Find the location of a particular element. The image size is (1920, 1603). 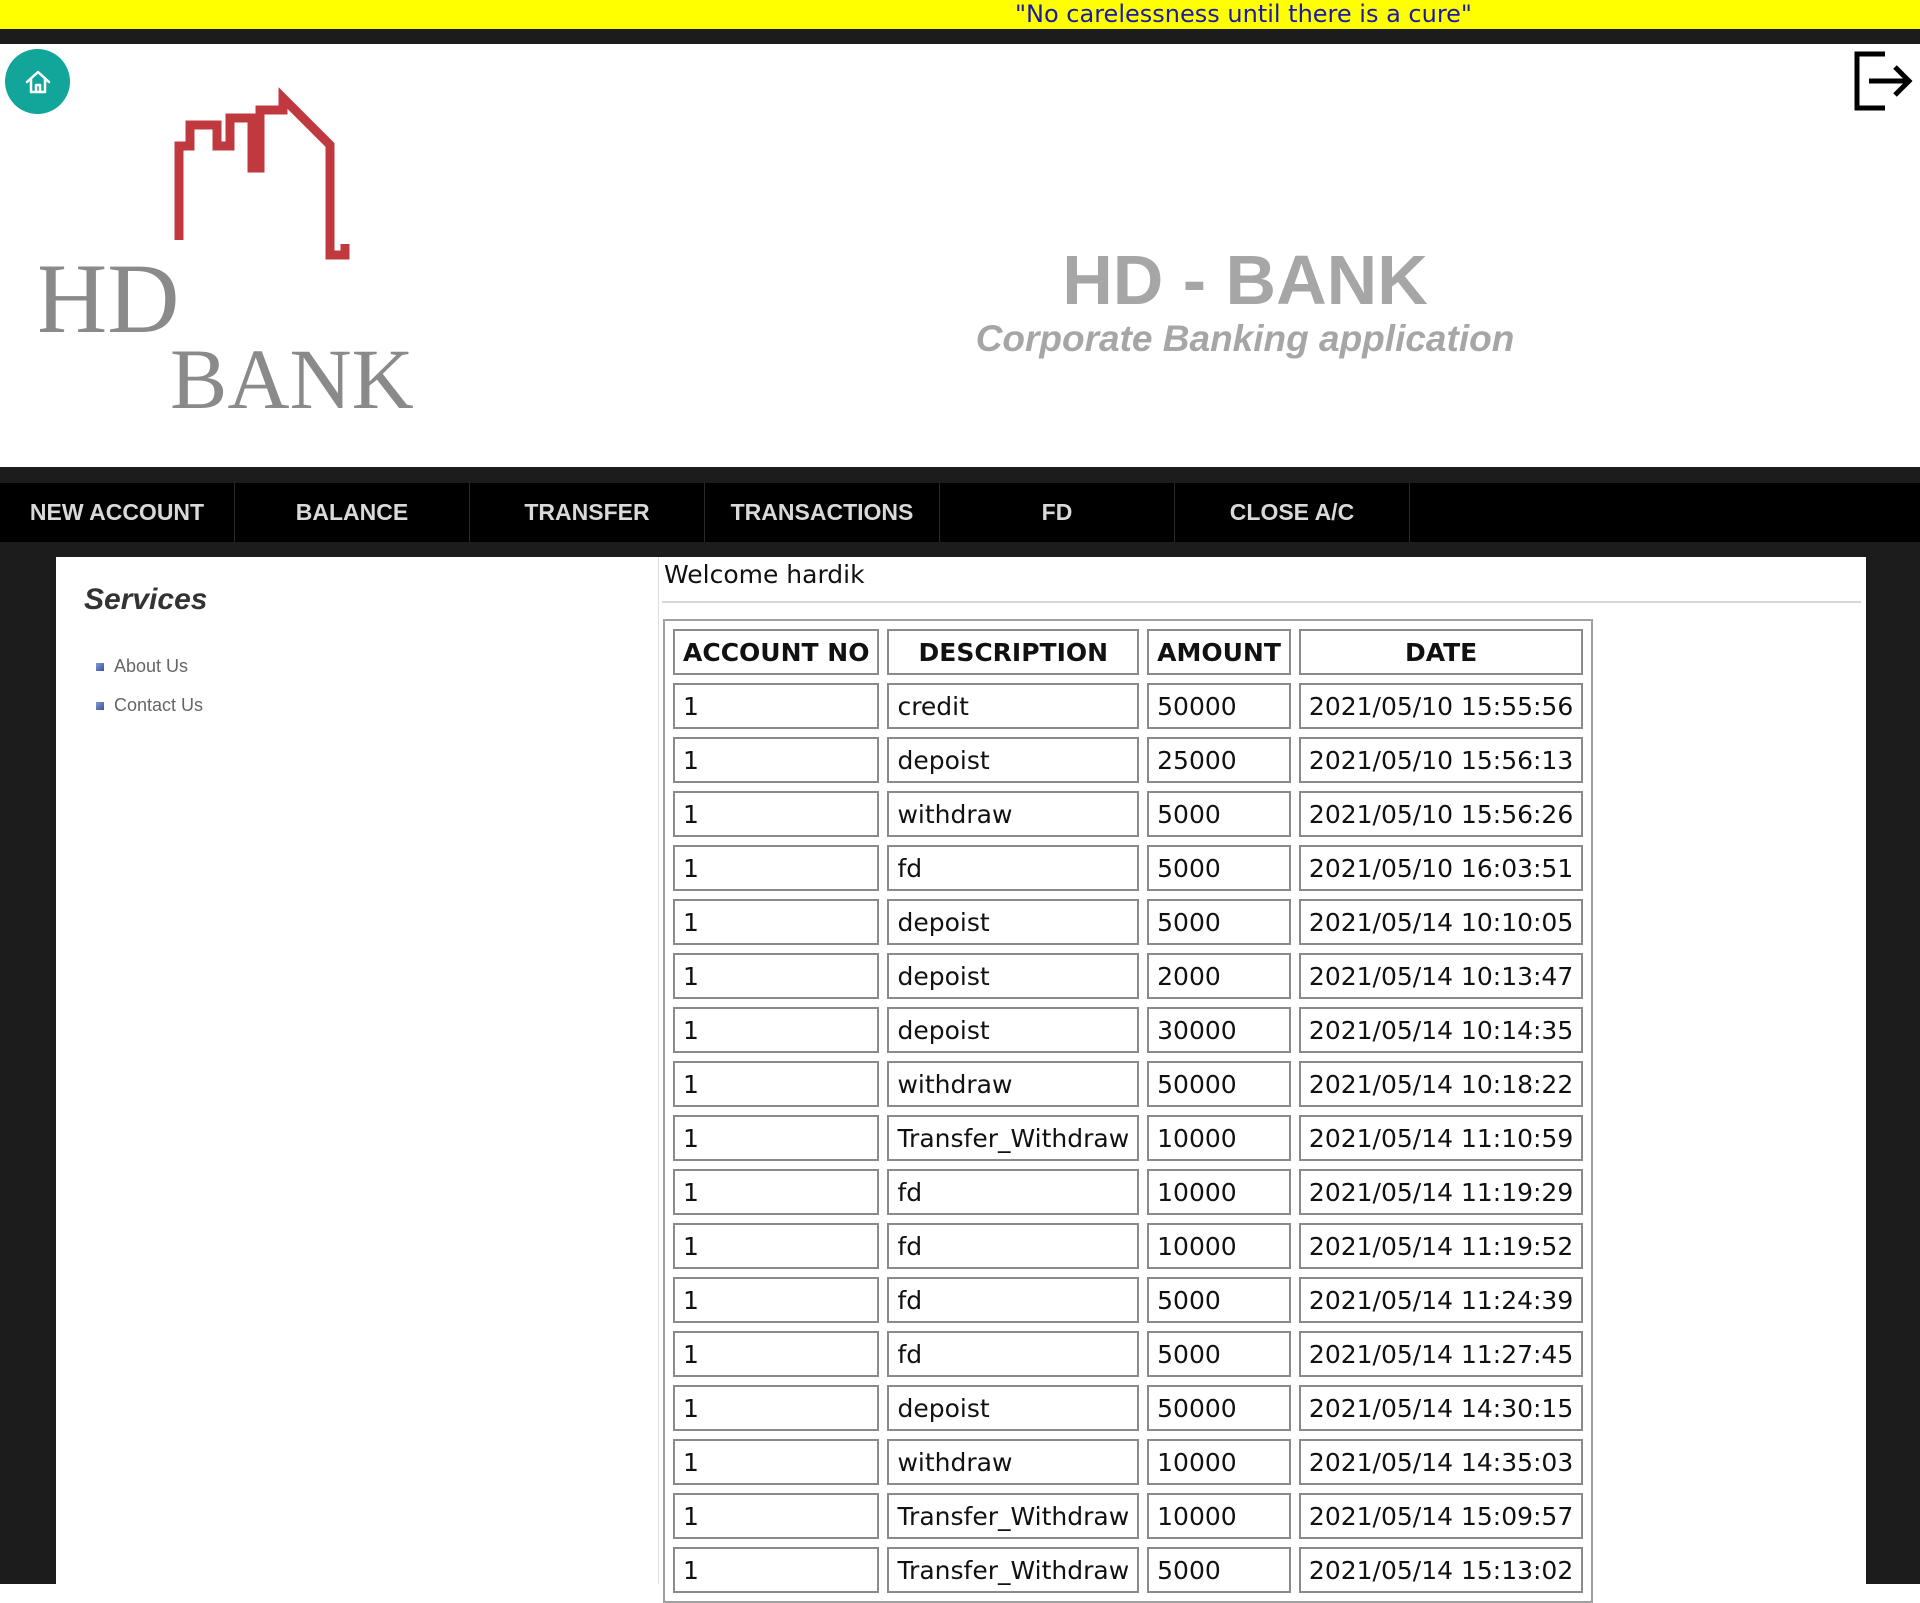

amount-cell: 25000 is located at coordinates (1219, 760).